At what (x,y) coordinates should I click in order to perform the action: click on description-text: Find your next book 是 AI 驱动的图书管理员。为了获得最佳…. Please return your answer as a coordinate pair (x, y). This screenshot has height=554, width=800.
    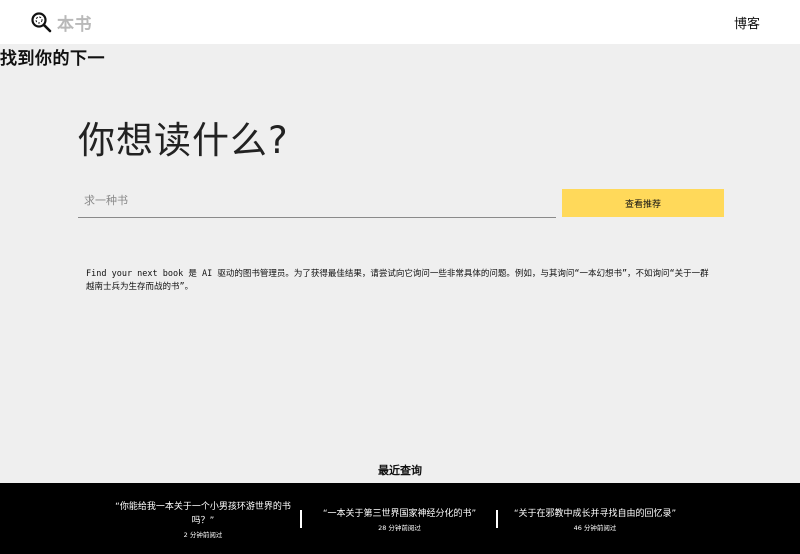
    Looking at the image, I should click on (397, 280).